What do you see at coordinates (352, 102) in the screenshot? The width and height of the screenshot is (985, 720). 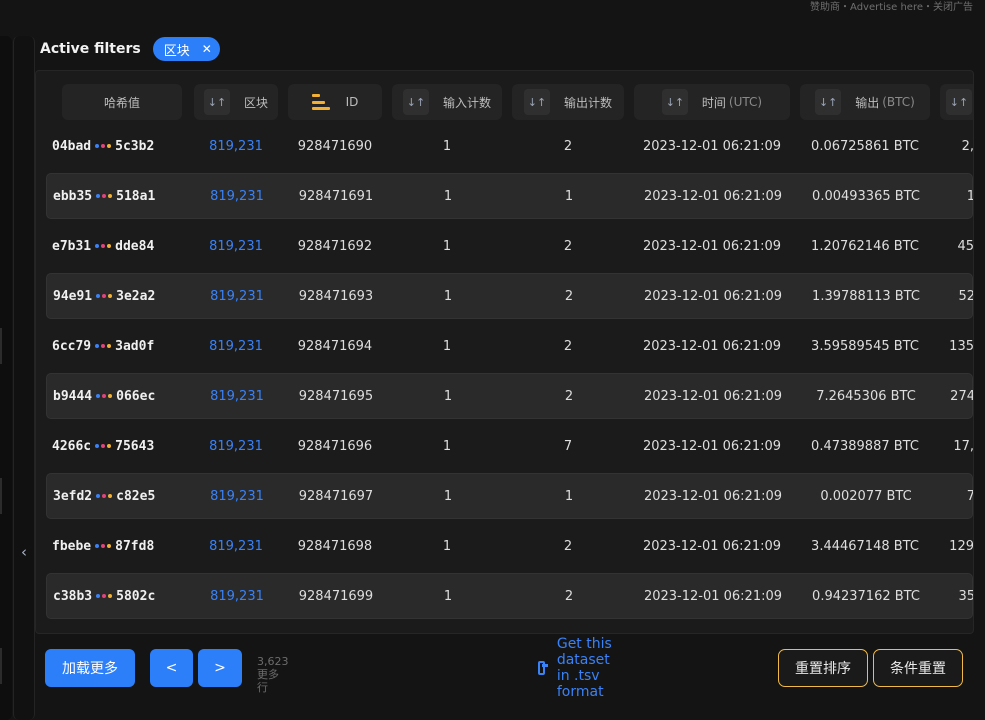 I see `column-label: ID` at bounding box center [352, 102].